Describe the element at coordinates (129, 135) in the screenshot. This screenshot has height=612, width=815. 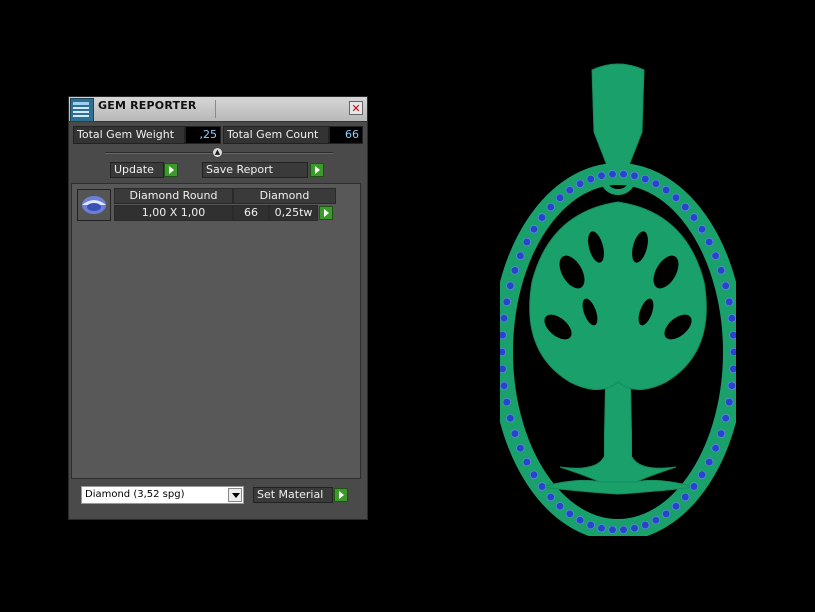
I see `total-gem-weight-label: Total Gem Weight` at that location.